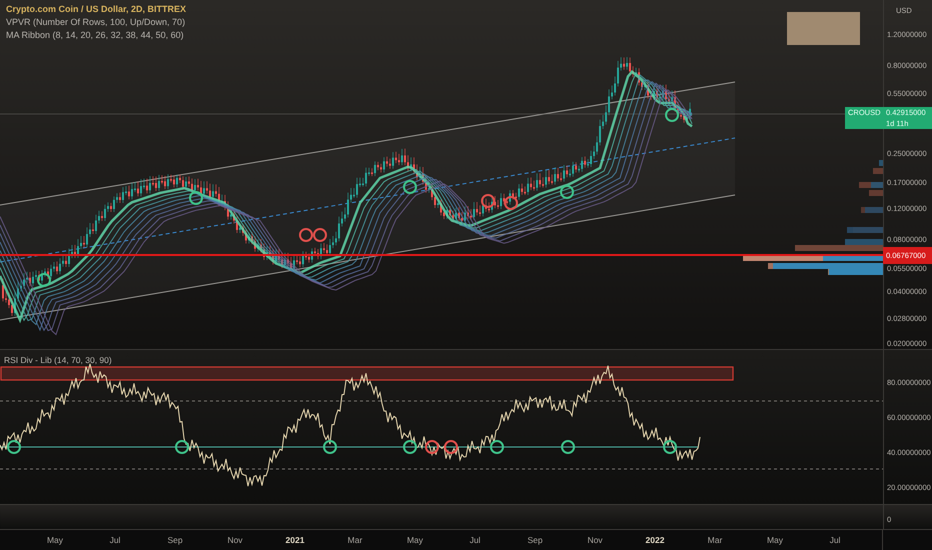  Describe the element at coordinates (58, 360) in the screenshot. I see `indicator-label: RSI Div - Lib (14, 70, 30, 90)` at that location.